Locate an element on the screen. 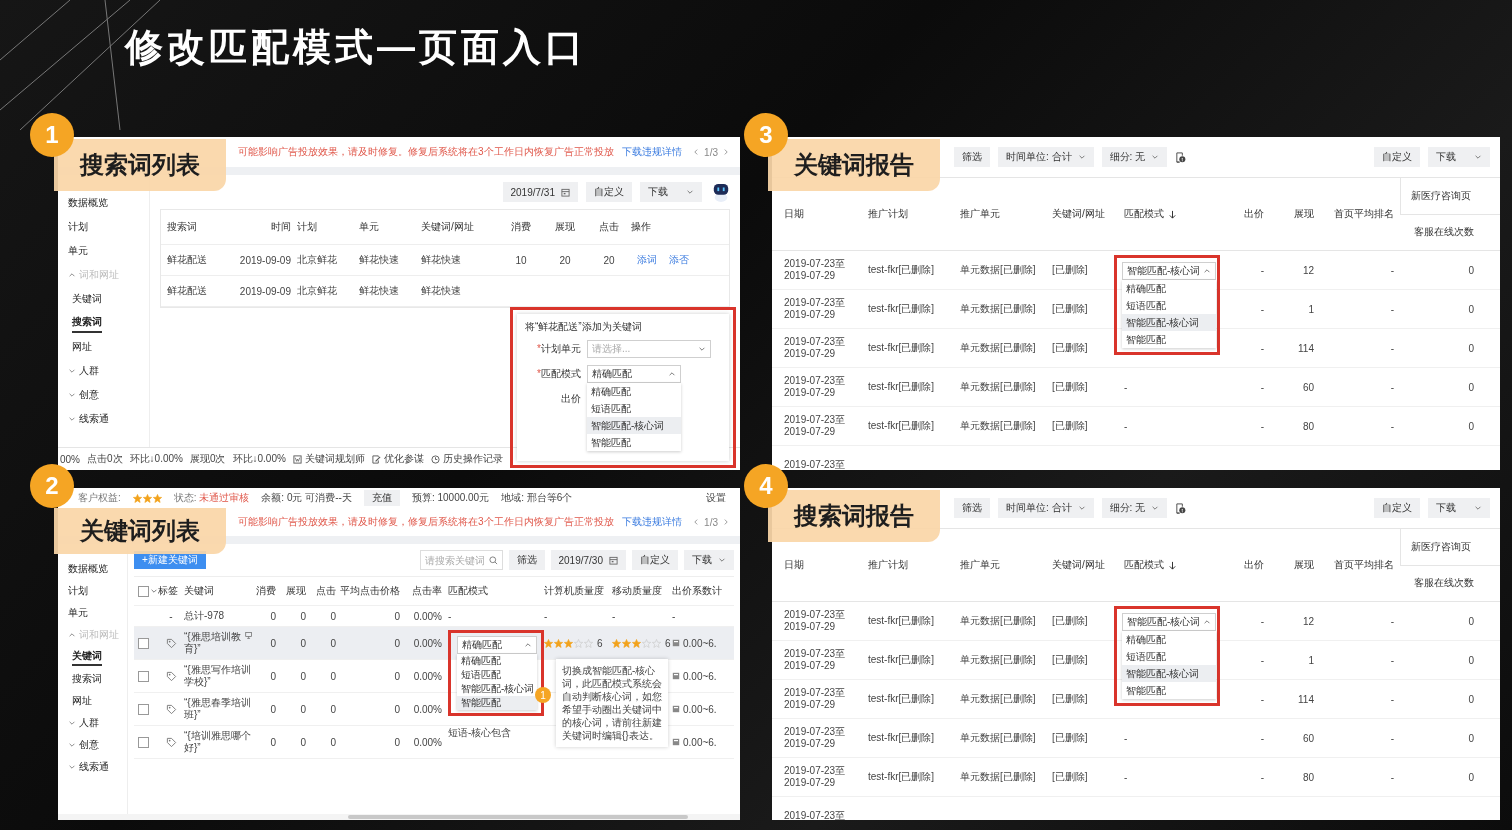 Image resolution: width=1512 pixels, height=830 pixels. settings-link: 设置 is located at coordinates (723, 498).